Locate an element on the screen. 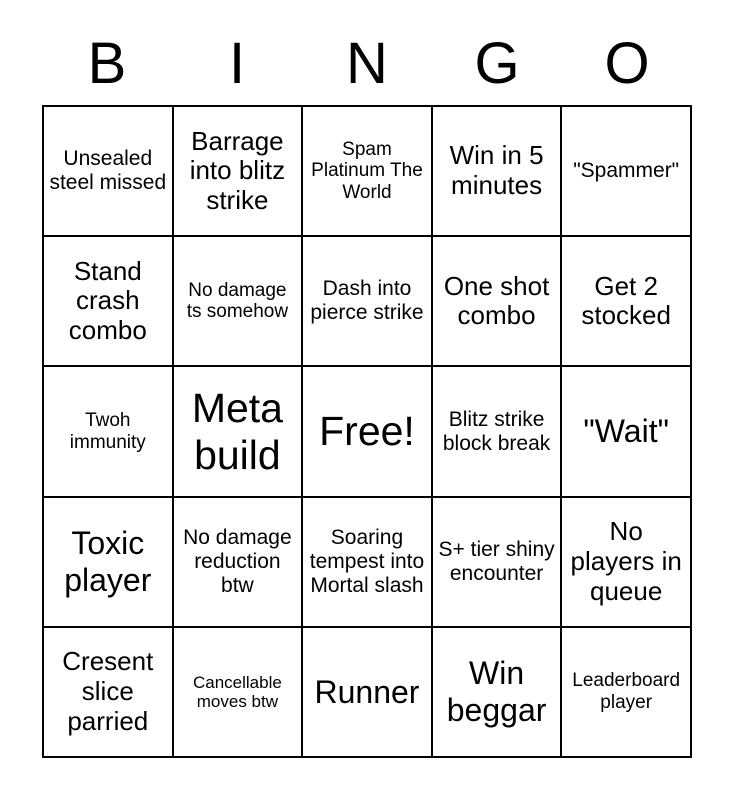  bingo-cell-label: Cancellable moves btw is located at coordinates (237, 691).